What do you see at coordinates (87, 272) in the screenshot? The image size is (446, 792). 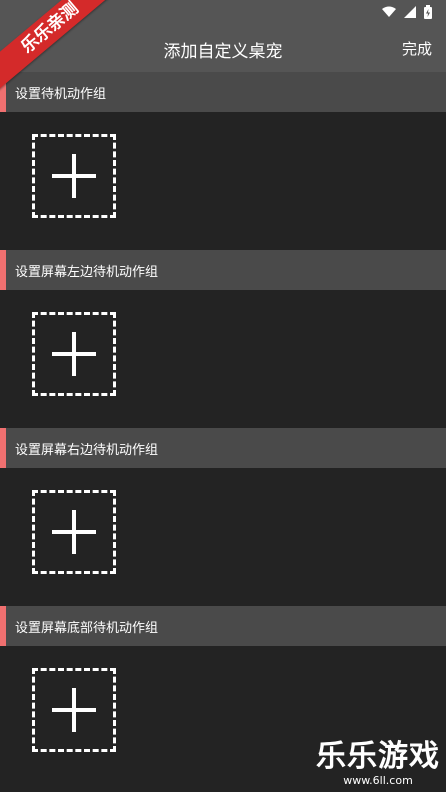 I see `section-label: 设置屏幕左边待机动作组` at bounding box center [87, 272].